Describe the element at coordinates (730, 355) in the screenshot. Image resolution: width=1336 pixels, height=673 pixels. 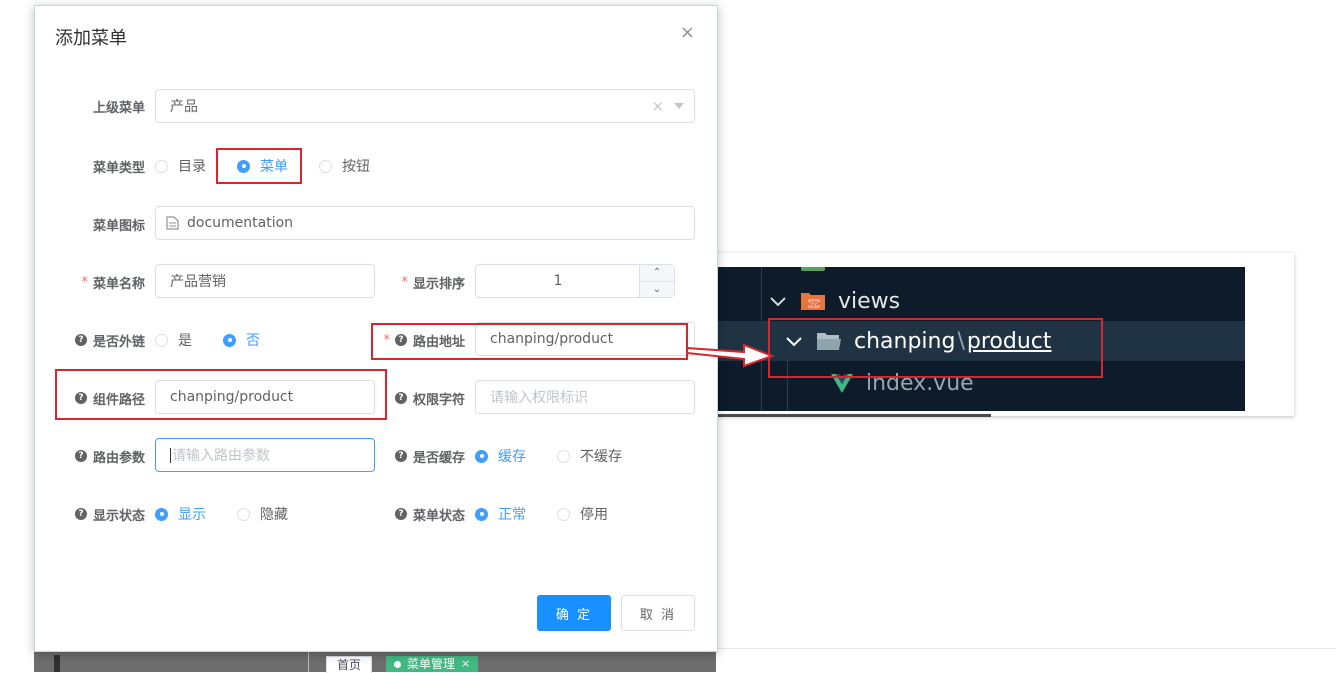
I see `arrow-icon` at that location.